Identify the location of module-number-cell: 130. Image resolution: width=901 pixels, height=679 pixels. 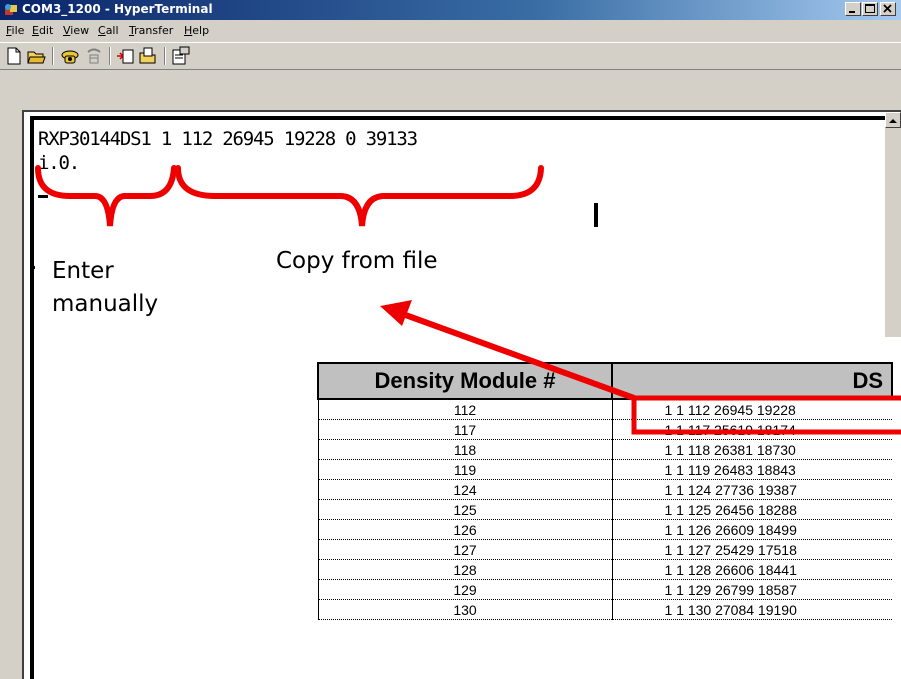
(465, 609).